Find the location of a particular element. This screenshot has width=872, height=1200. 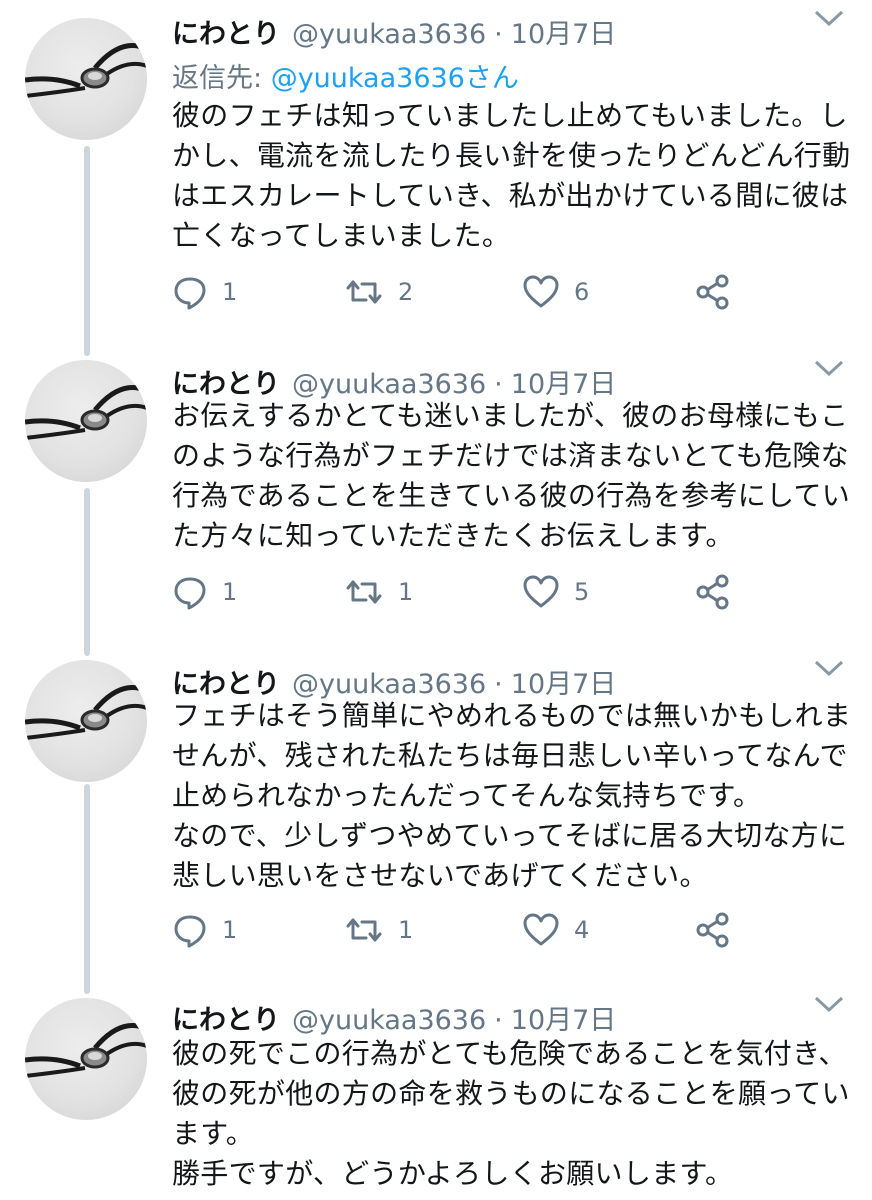

reply-to-label: 返信先: is located at coordinates (221, 78).